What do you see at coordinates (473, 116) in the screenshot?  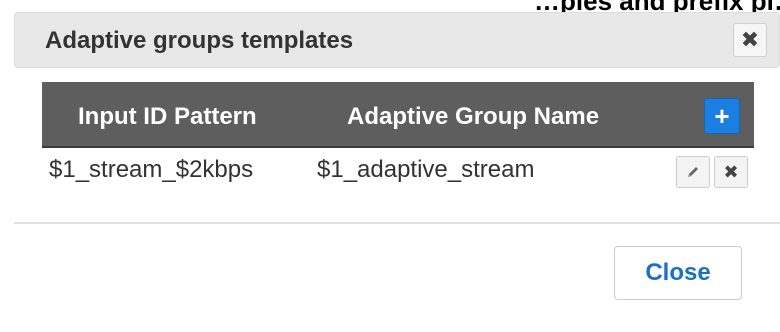 I see `column-header-adaptive-group-name: Adaptive Group Name` at bounding box center [473, 116].